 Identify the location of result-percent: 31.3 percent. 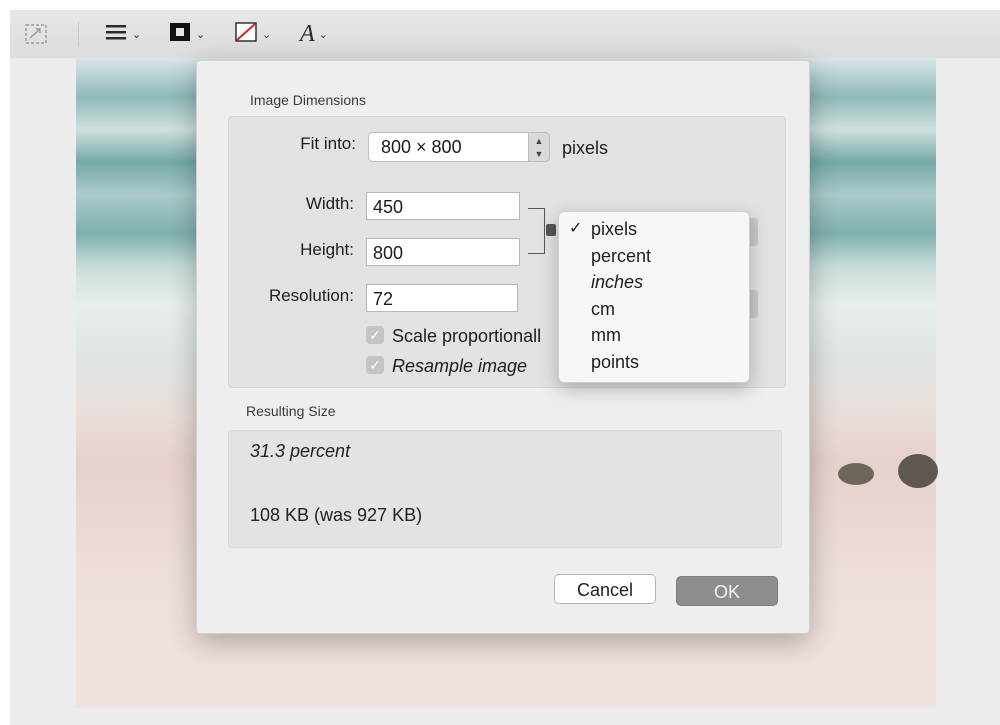
(300, 451).